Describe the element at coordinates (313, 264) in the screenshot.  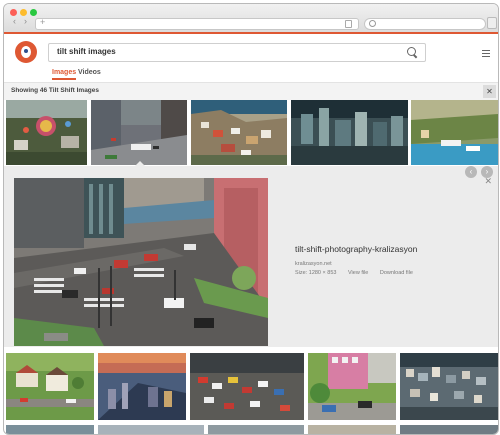
I see `detail-source-site: kralizasyon.net` at that location.